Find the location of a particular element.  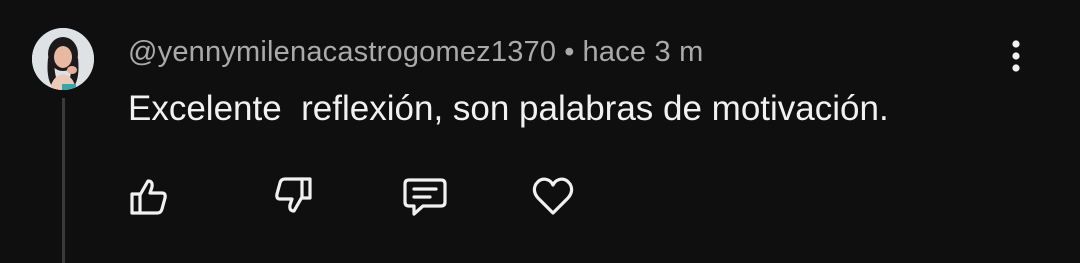

more-options-button is located at coordinates (1016, 58).